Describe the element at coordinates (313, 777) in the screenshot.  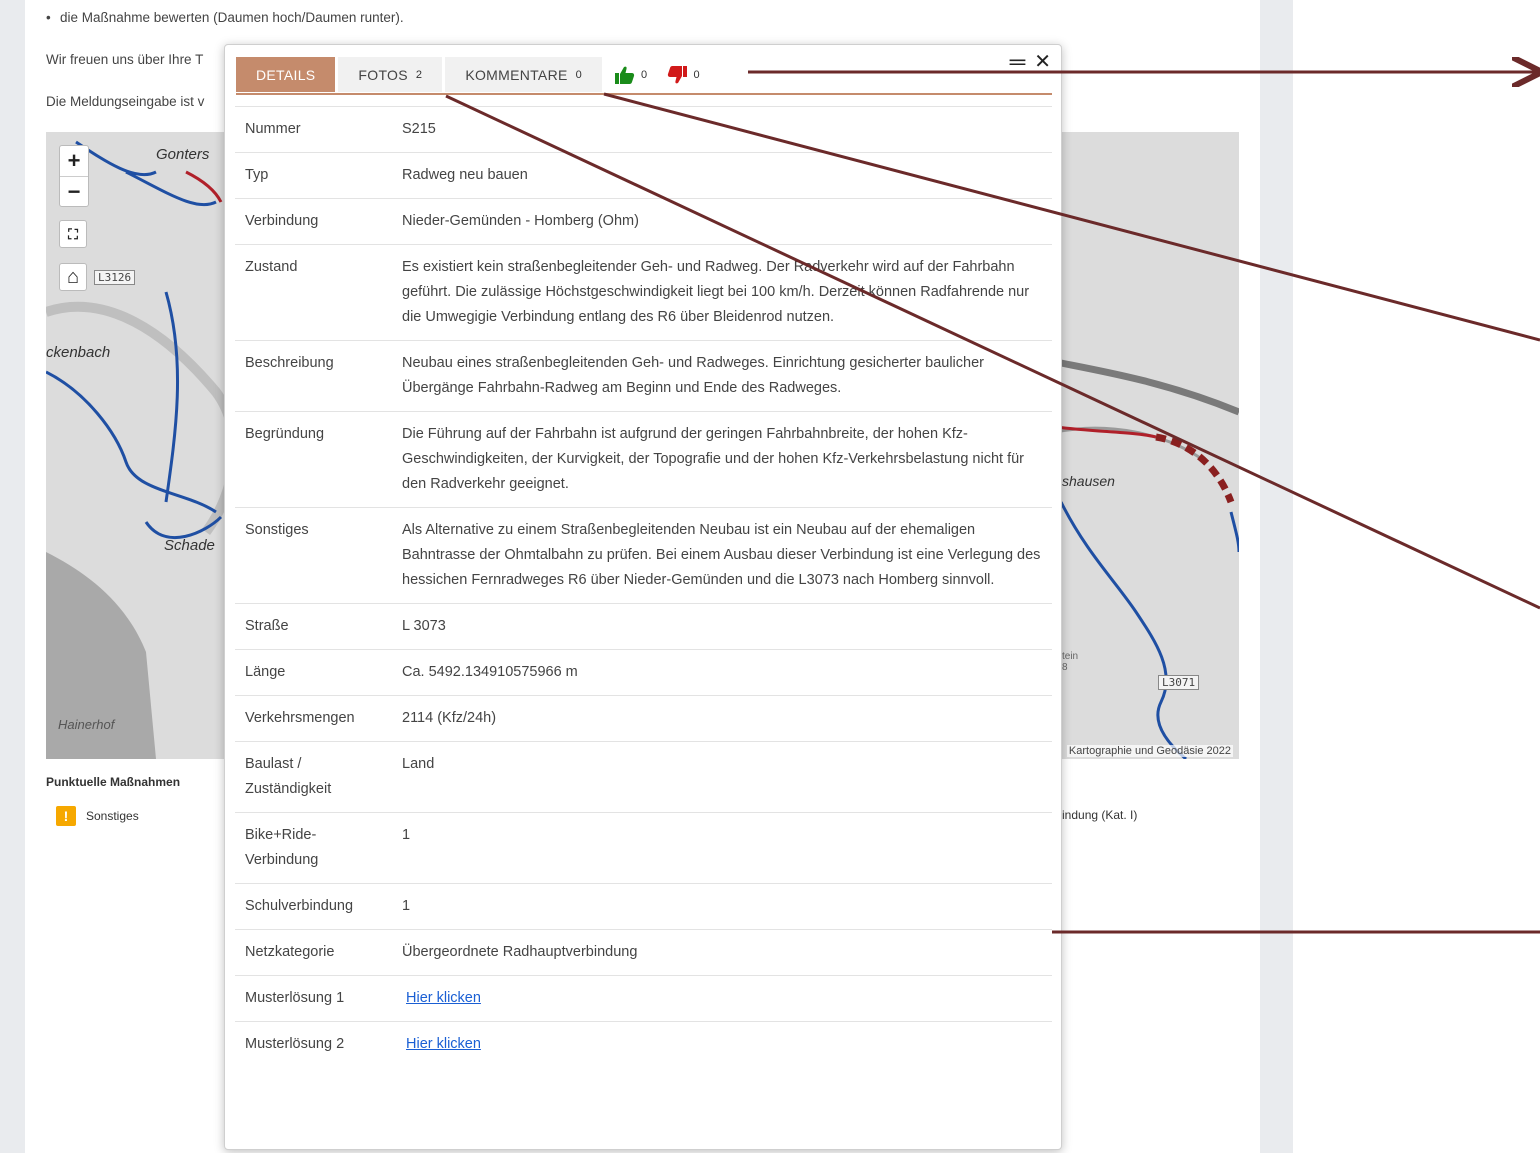
I see `row-key: Baulast / Zuständigkeit` at that location.